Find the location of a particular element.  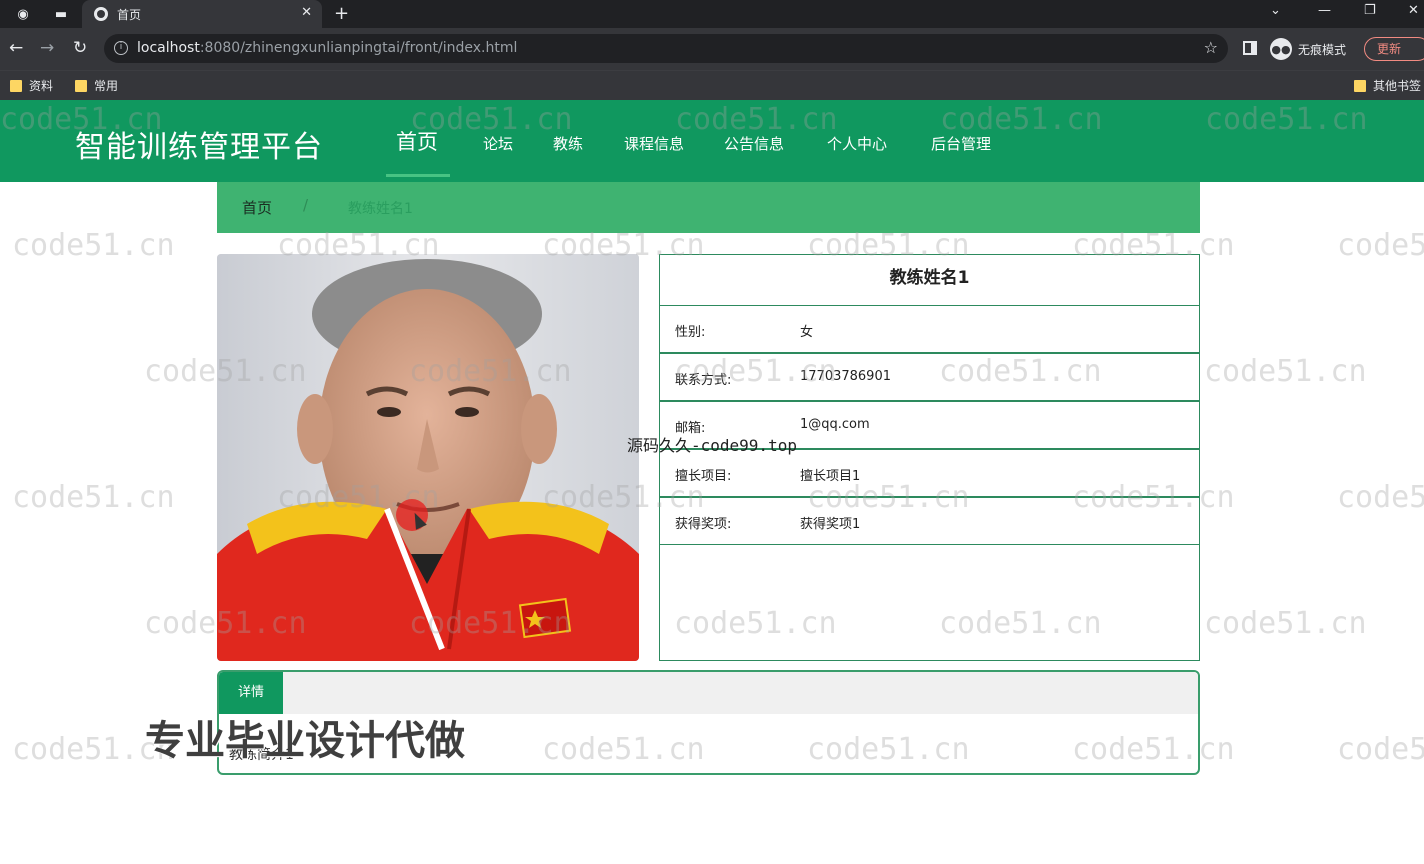

incognito-icon: ●● is located at coordinates (1281, 49).